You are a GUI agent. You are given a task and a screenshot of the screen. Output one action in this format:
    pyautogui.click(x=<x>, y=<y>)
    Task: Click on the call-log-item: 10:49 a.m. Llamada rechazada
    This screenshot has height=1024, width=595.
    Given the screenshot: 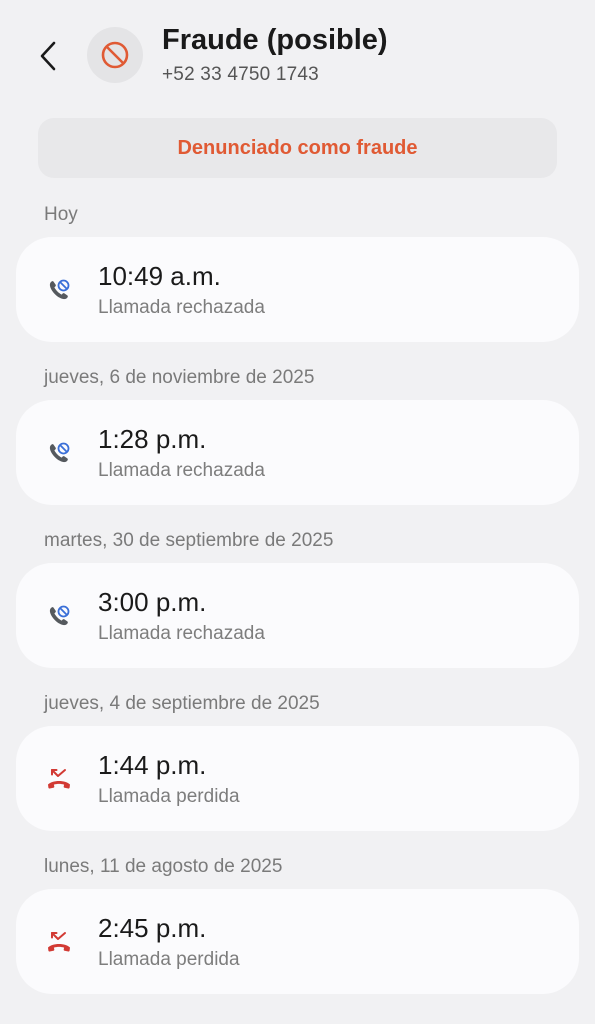 What is the action you would take?
    pyautogui.click(x=297, y=289)
    